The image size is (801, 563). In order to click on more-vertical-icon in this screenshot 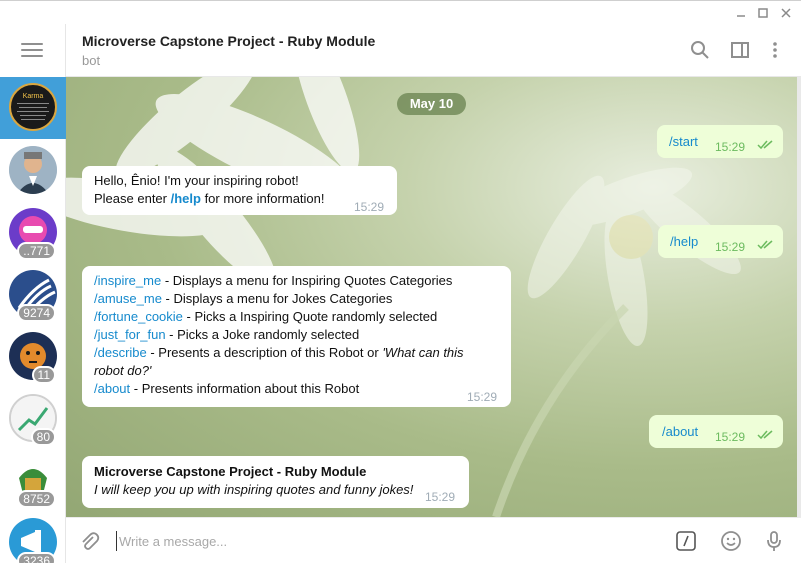, I will do `click(775, 50)`.